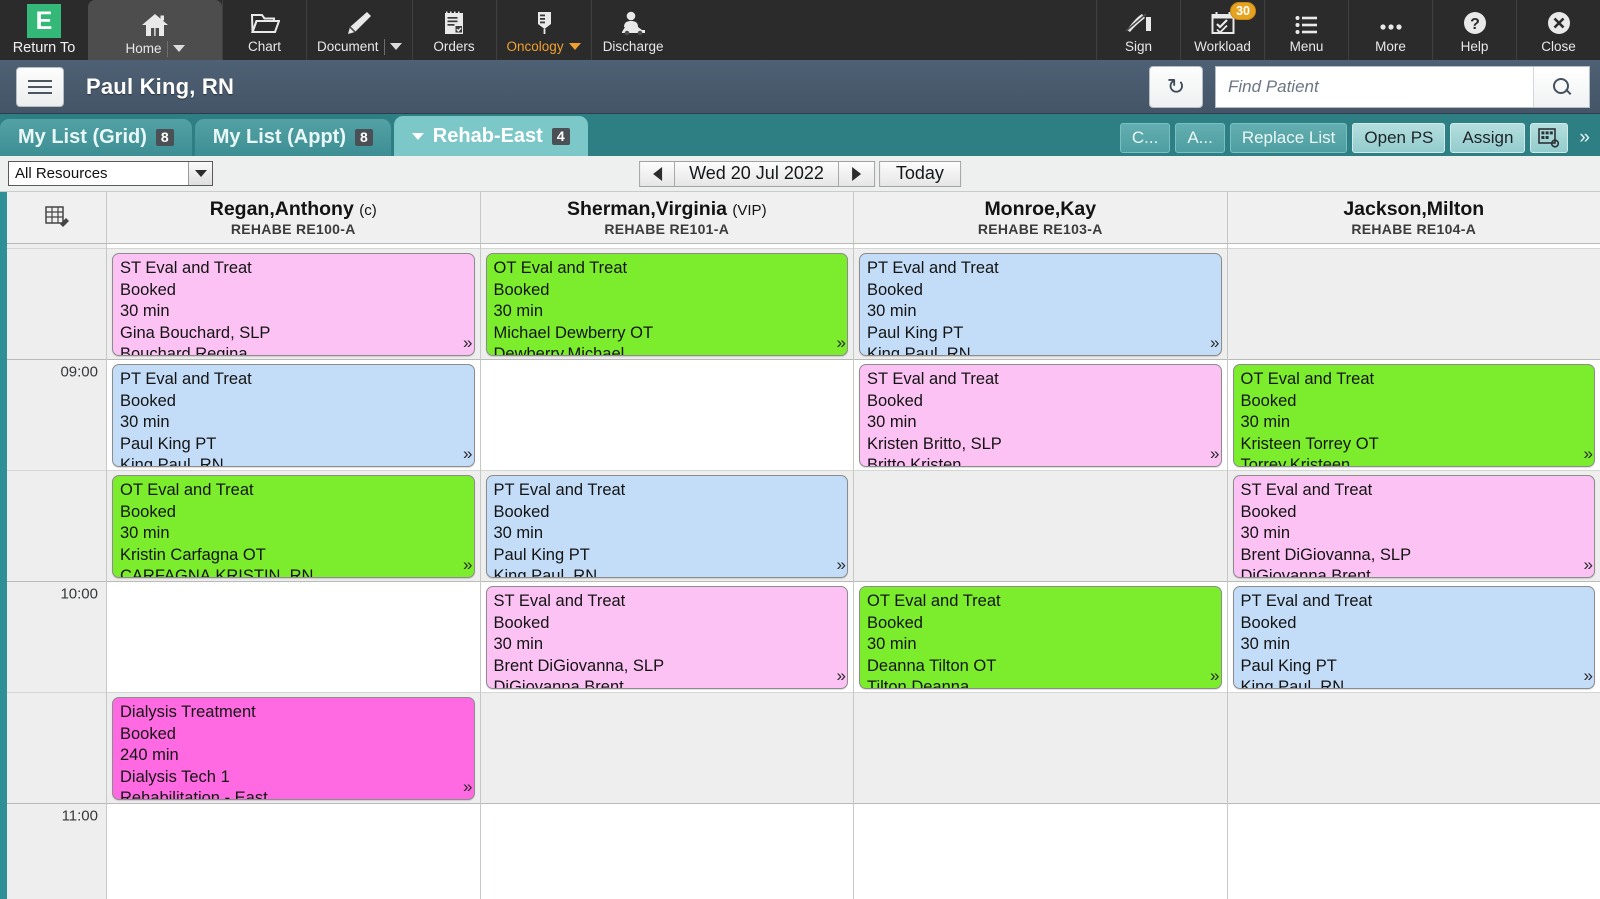 This screenshot has width=1600, height=899. I want to click on toolbar-item-help: ? Help, so click(1474, 30).